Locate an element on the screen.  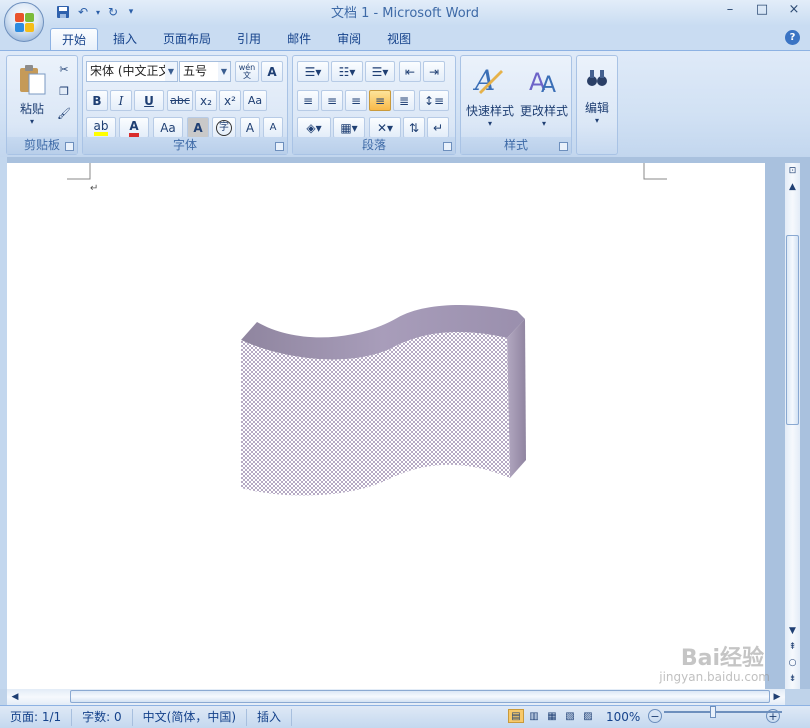
numbering-button: ☷▾ is located at coordinates (347, 71).